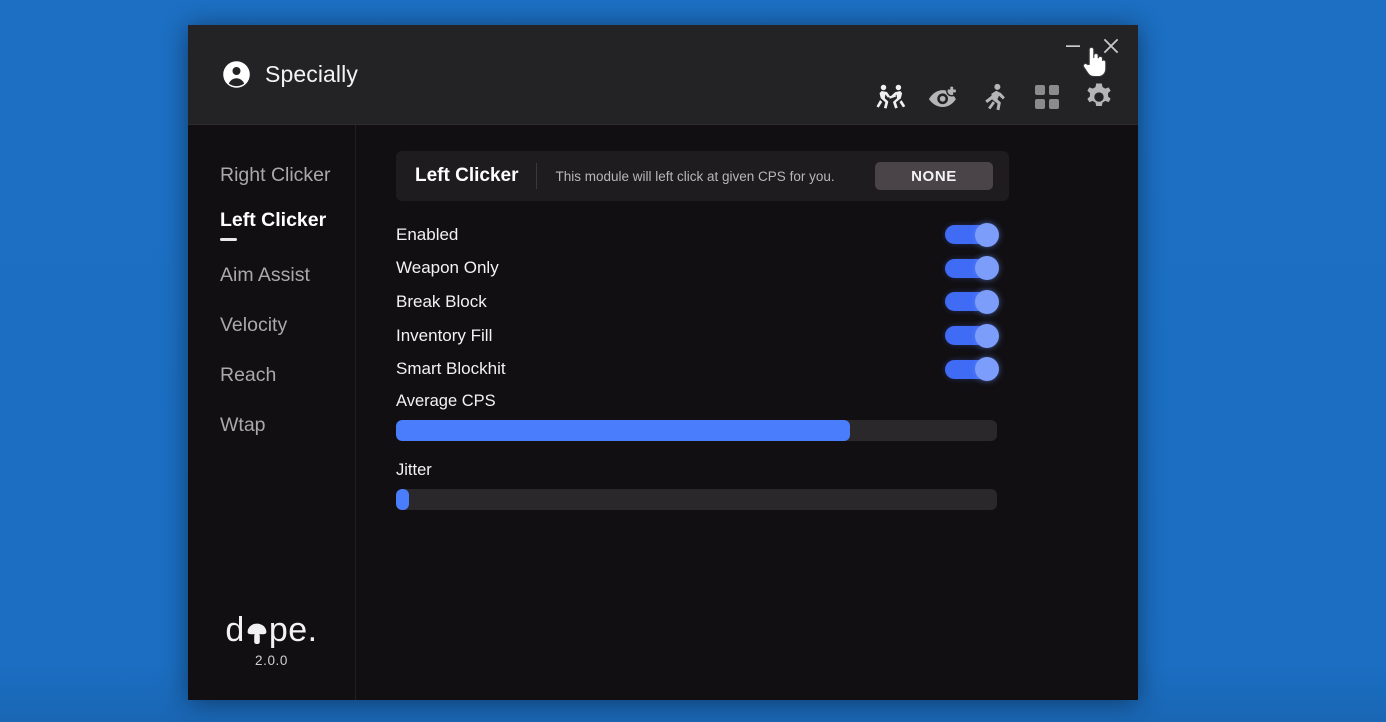 The height and width of the screenshot is (722, 1386). Describe the element at coordinates (697, 369) in the screenshot. I see `setting-row-smart-blockhit: Smart Blockhit` at that location.